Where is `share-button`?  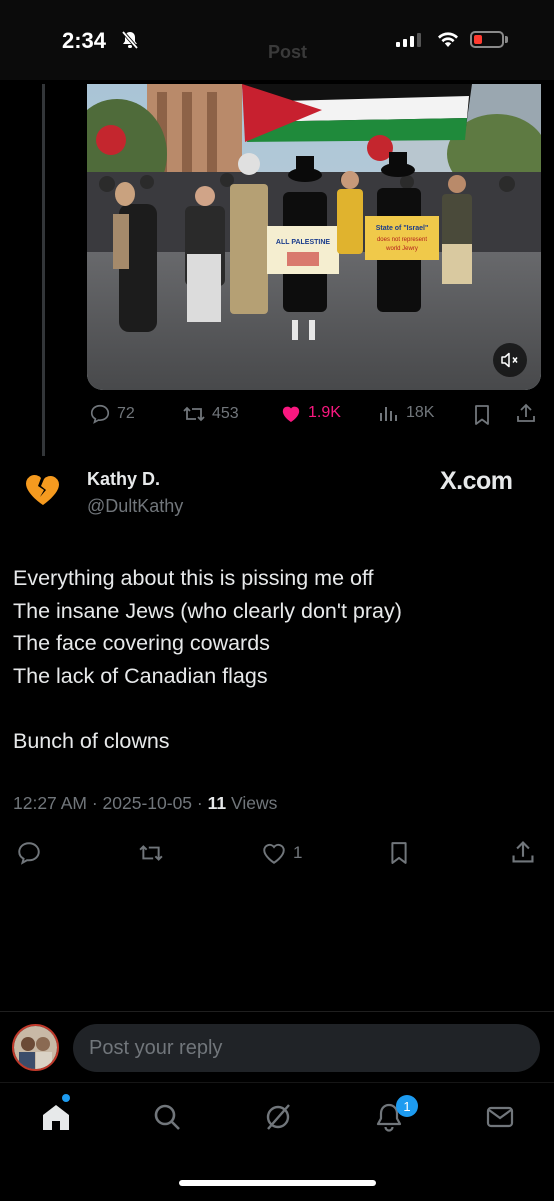
share-button is located at coordinates (526, 415).